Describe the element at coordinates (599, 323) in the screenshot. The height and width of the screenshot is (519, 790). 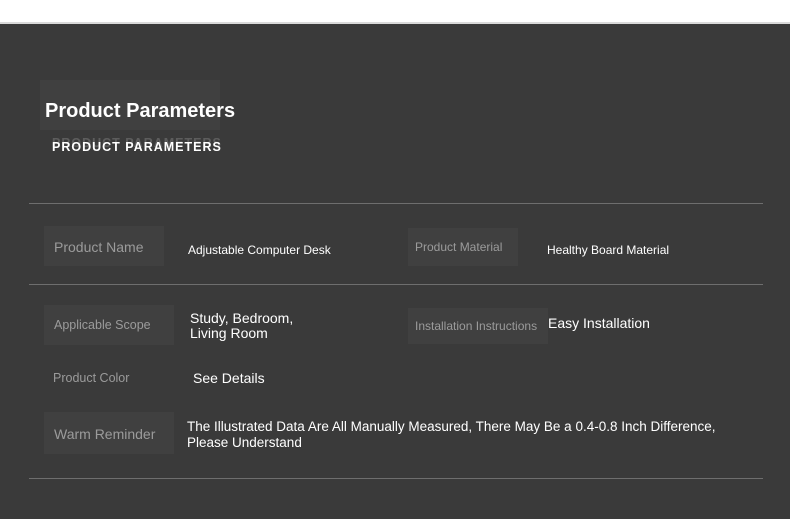
I see `installation-instructions-value: Easy Installation` at that location.